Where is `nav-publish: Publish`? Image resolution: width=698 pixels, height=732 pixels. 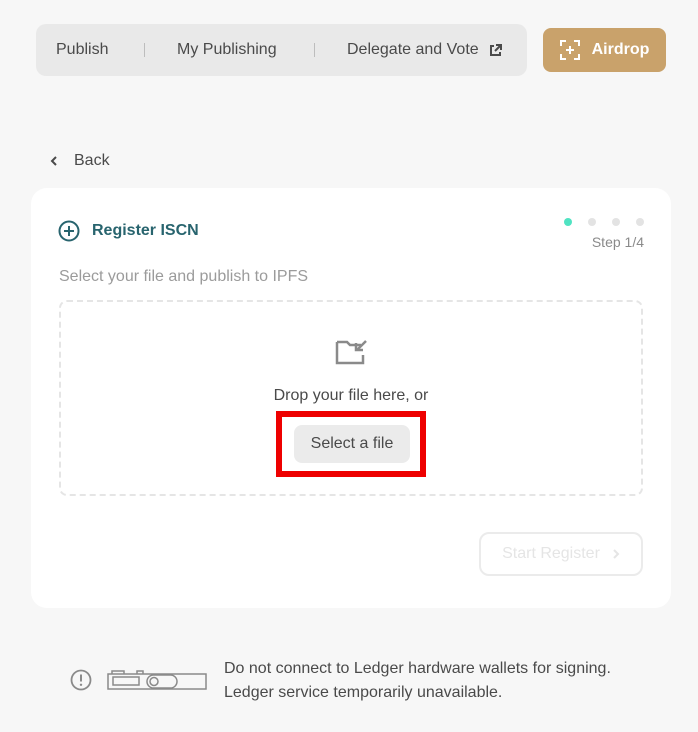 nav-publish: Publish is located at coordinates (82, 50).